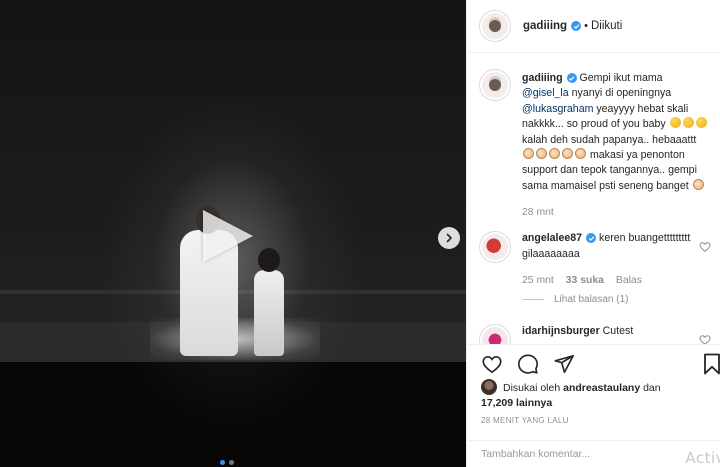 Image resolution: width=720 pixels, height=467 pixels. I want to click on post-timestamp: 28 MENIT YANG LALU, so click(525, 420).